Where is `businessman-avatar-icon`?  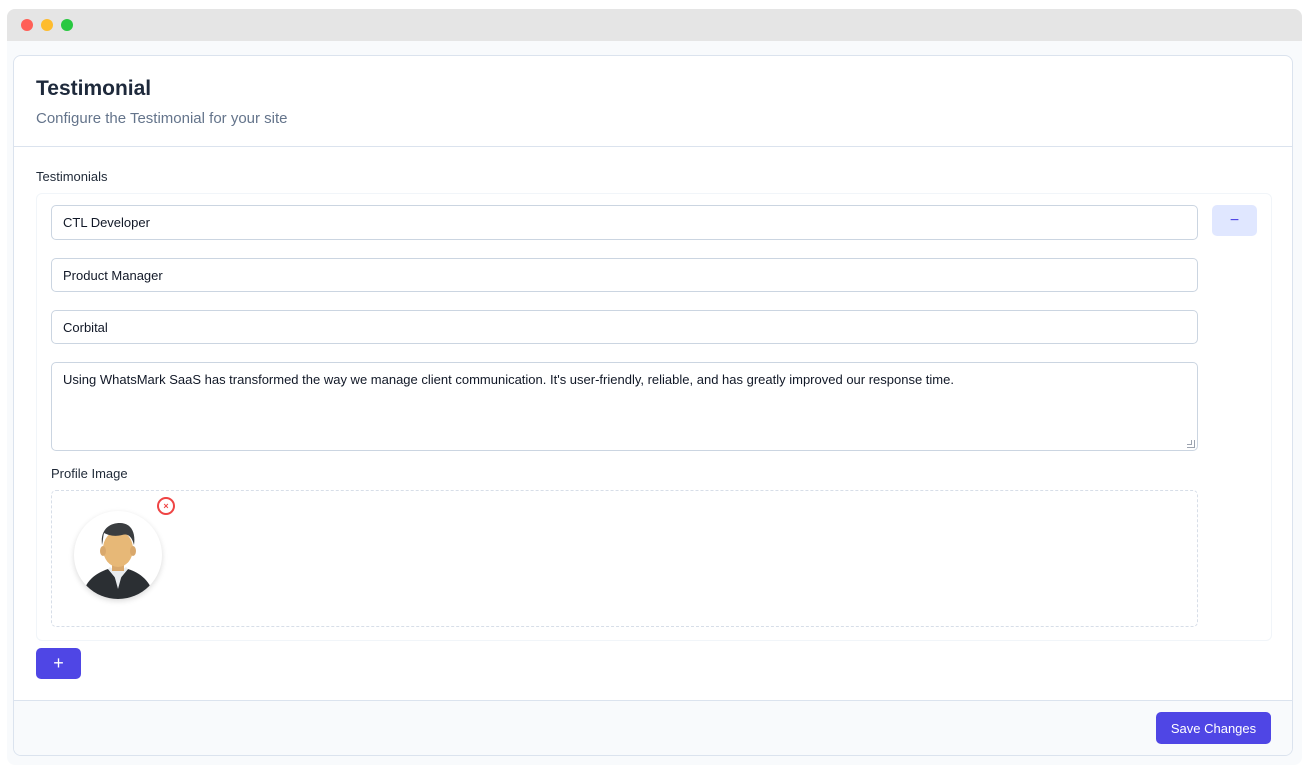
businessman-avatar-icon is located at coordinates (118, 555).